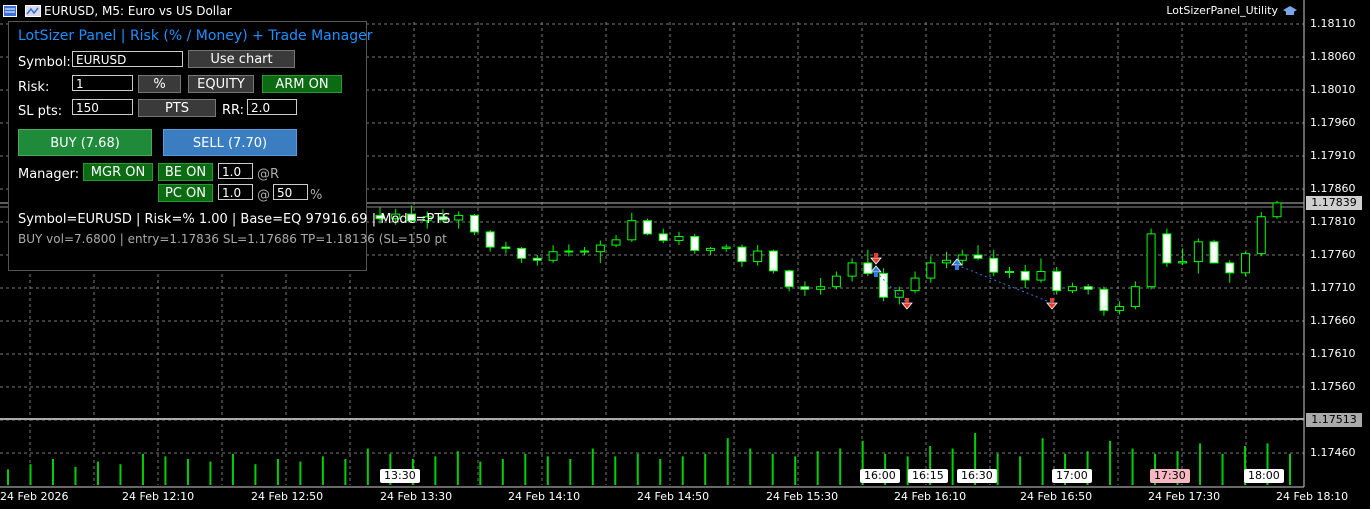 The image size is (1370, 509). Describe the element at coordinates (33, 11) in the screenshot. I see `ea-icon` at that location.